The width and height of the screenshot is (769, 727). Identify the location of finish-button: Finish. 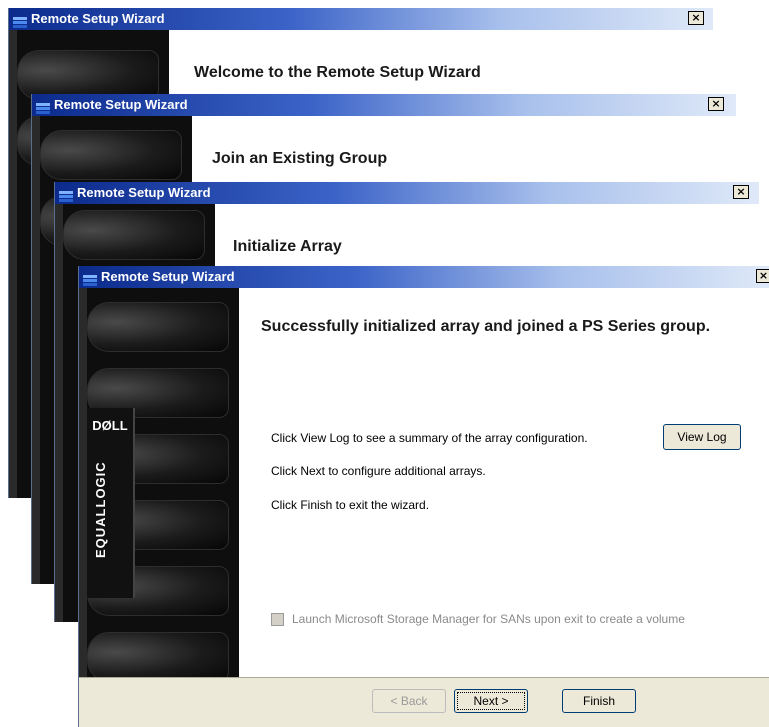
(599, 701).